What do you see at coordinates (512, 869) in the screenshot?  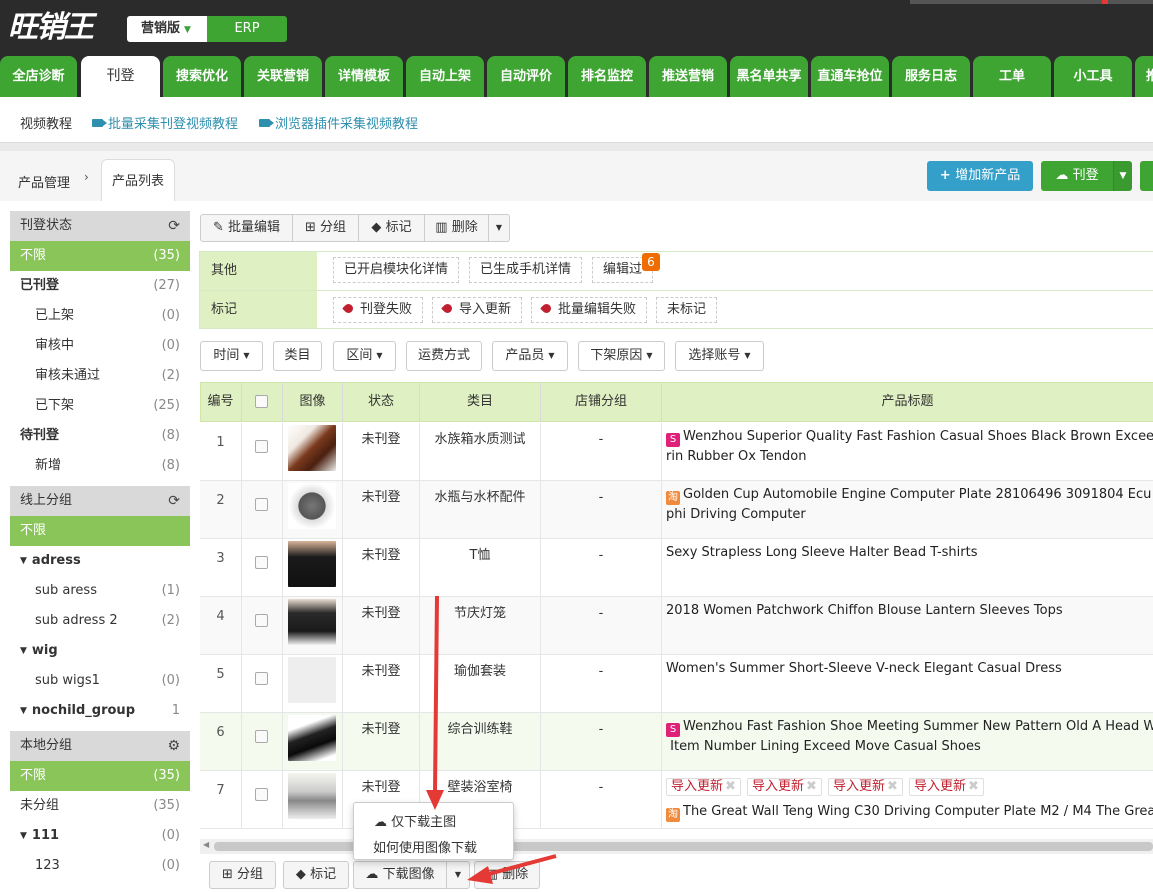 I see `red-arrow-left` at bounding box center [512, 869].